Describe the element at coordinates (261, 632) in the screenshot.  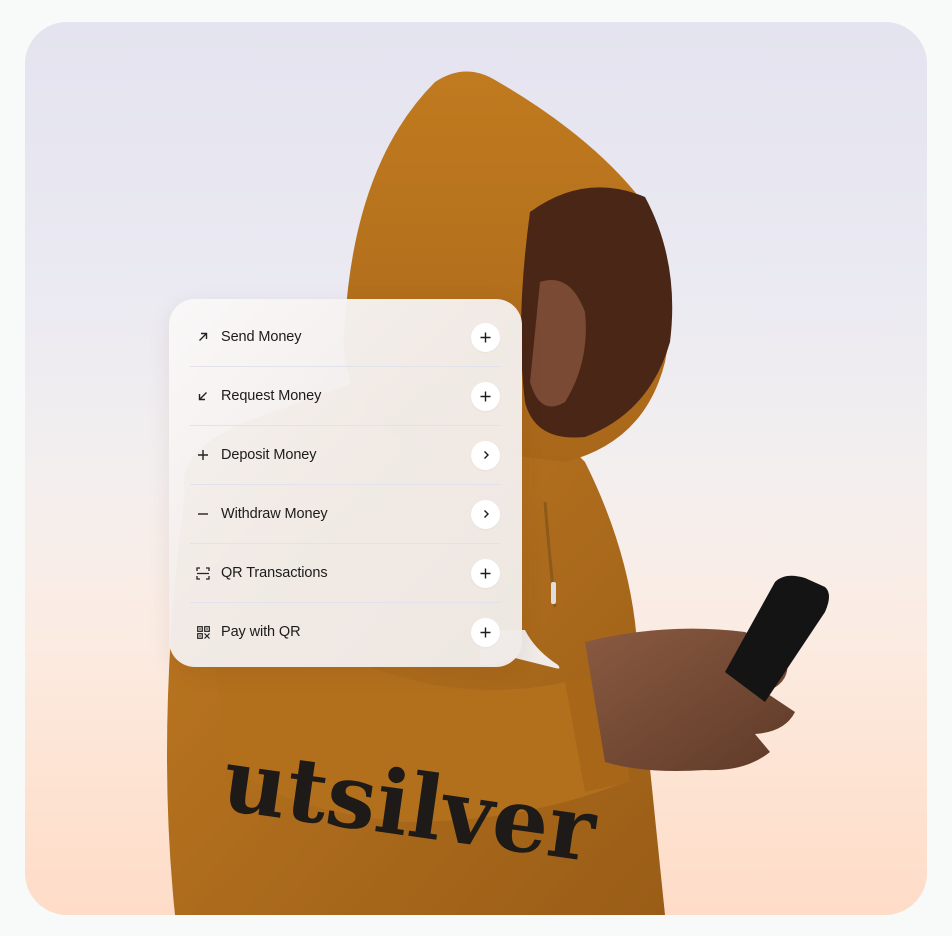
I see `menu-item-label: Pay with QR` at that location.